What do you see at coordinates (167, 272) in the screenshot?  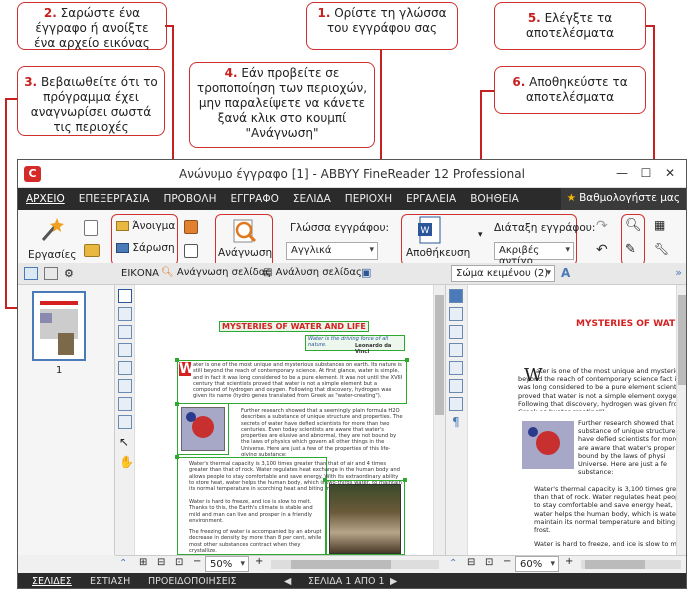 I see `read-page-icon: 🔍︎` at bounding box center [167, 272].